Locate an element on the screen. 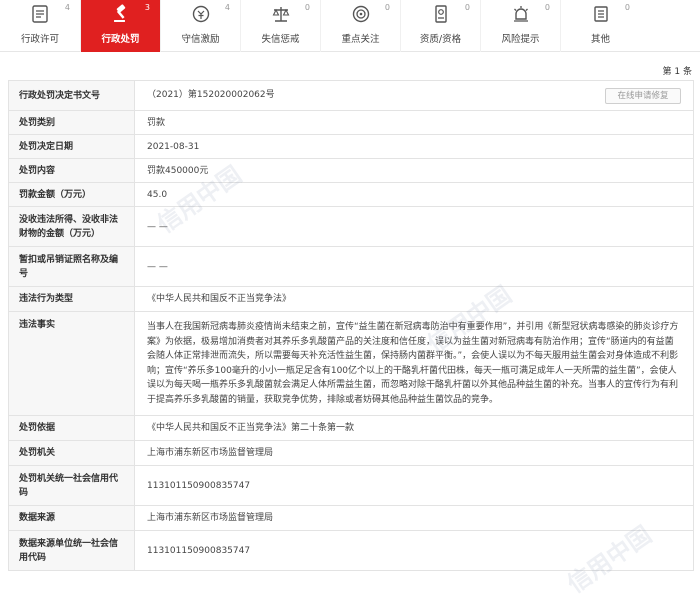 The height and width of the screenshot is (595, 700). row-key: 没收违法所得、没收非法财物的金额（万元） is located at coordinates (71, 226).